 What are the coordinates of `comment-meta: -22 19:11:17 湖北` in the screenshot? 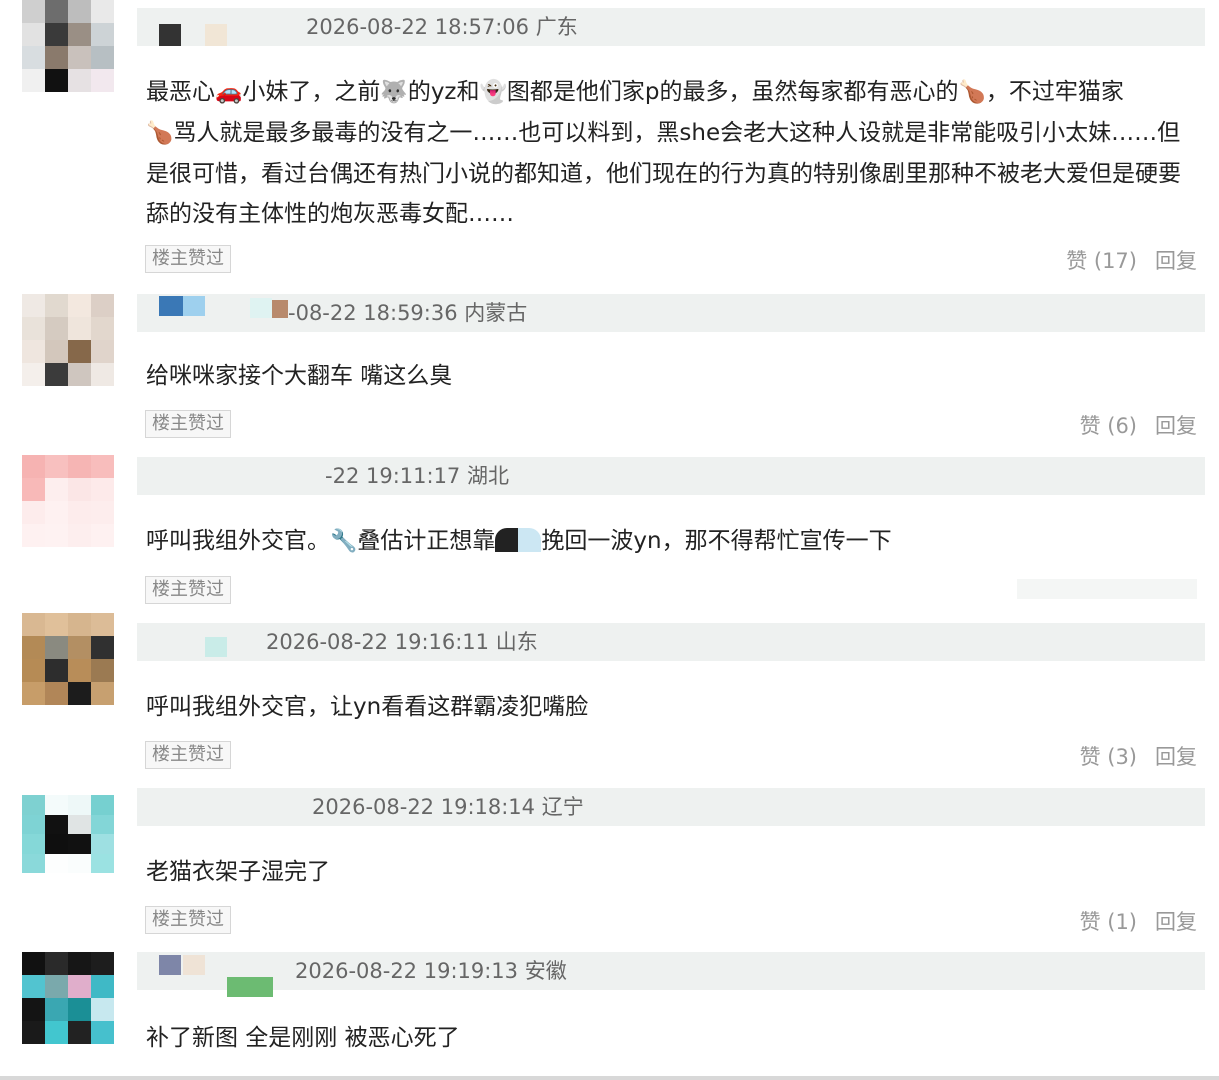 It's located at (417, 476).